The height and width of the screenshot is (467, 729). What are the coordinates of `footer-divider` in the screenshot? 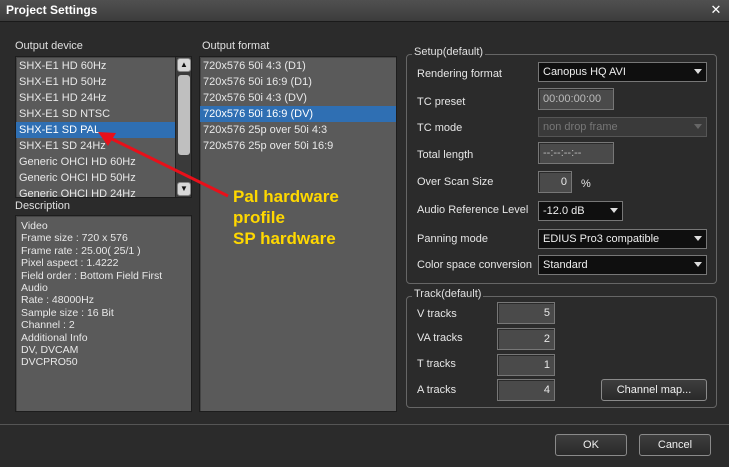 It's located at (364, 424).